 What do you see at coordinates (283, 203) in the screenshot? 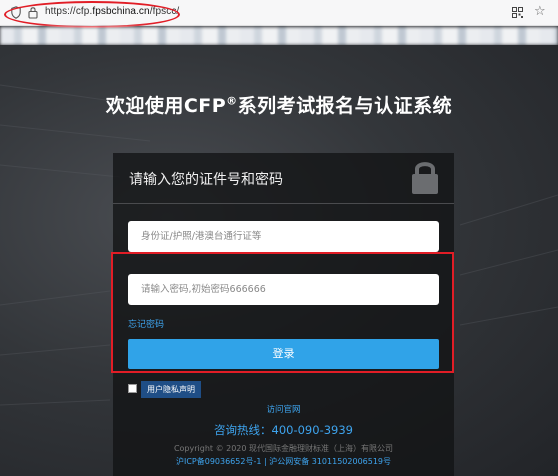
I see `panel-divider` at bounding box center [283, 203].